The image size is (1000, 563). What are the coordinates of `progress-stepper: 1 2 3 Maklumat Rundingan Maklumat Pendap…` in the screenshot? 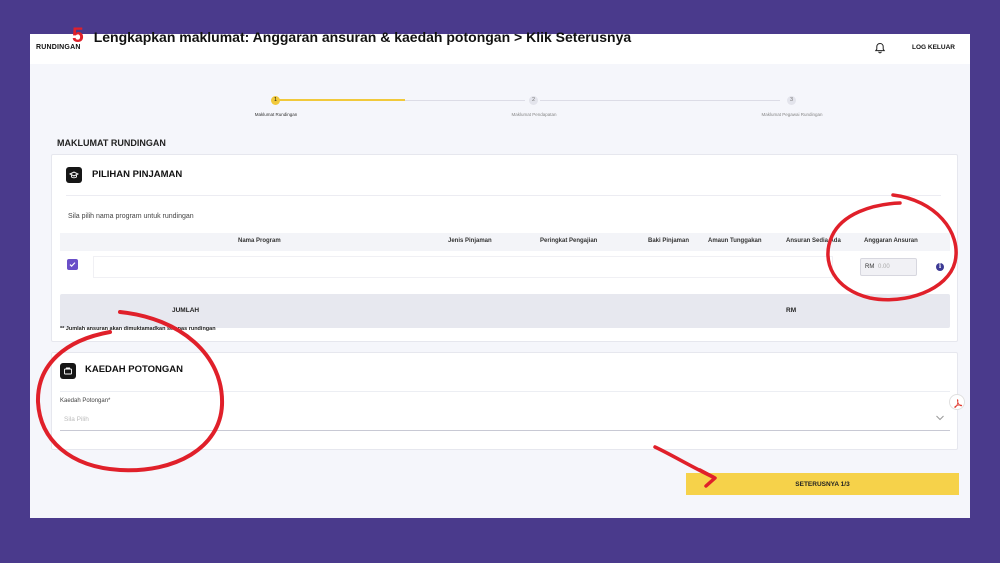 It's located at (521, 111).